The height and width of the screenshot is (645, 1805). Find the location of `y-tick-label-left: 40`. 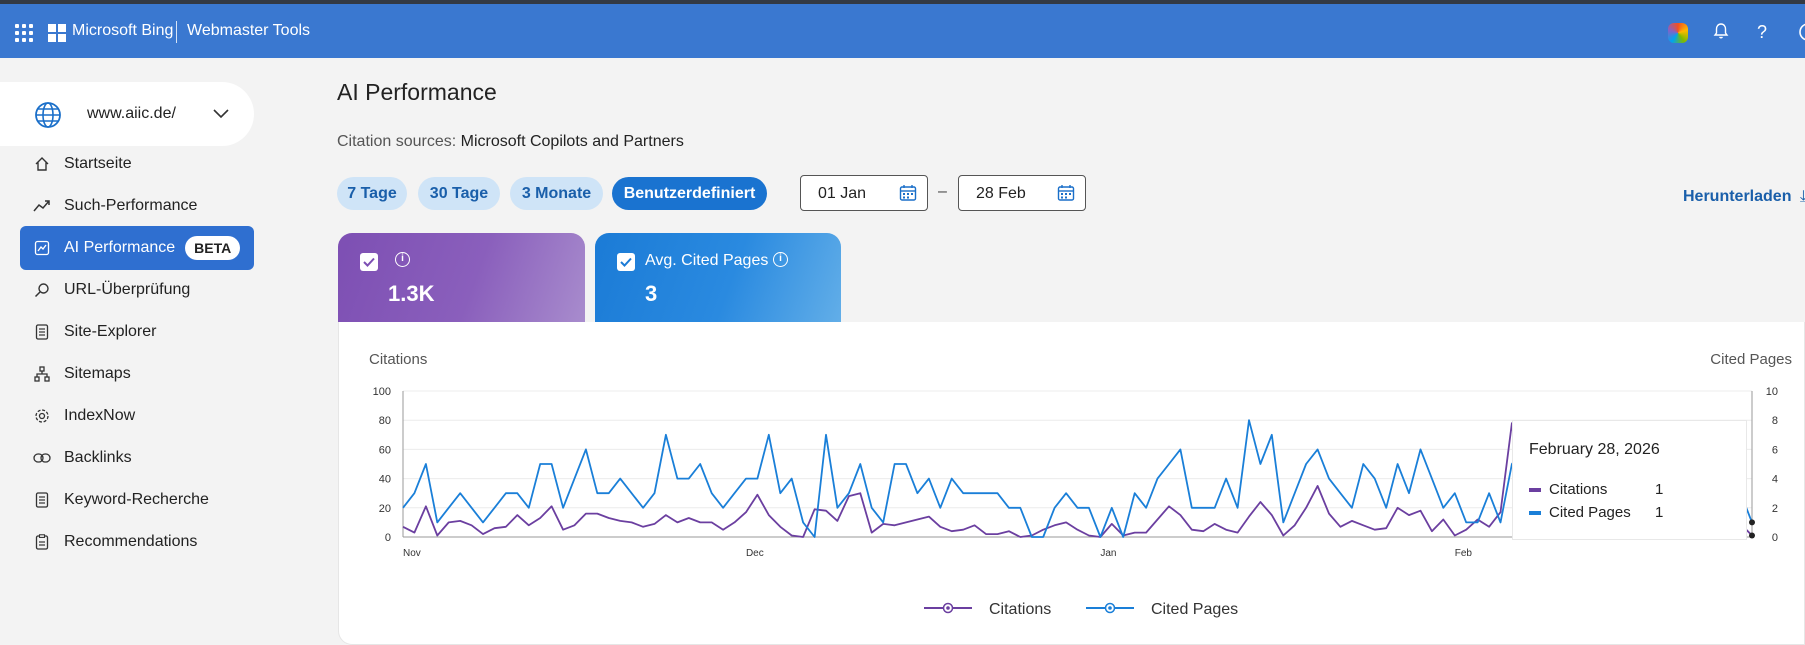

y-tick-label-left: 40 is located at coordinates (385, 480).